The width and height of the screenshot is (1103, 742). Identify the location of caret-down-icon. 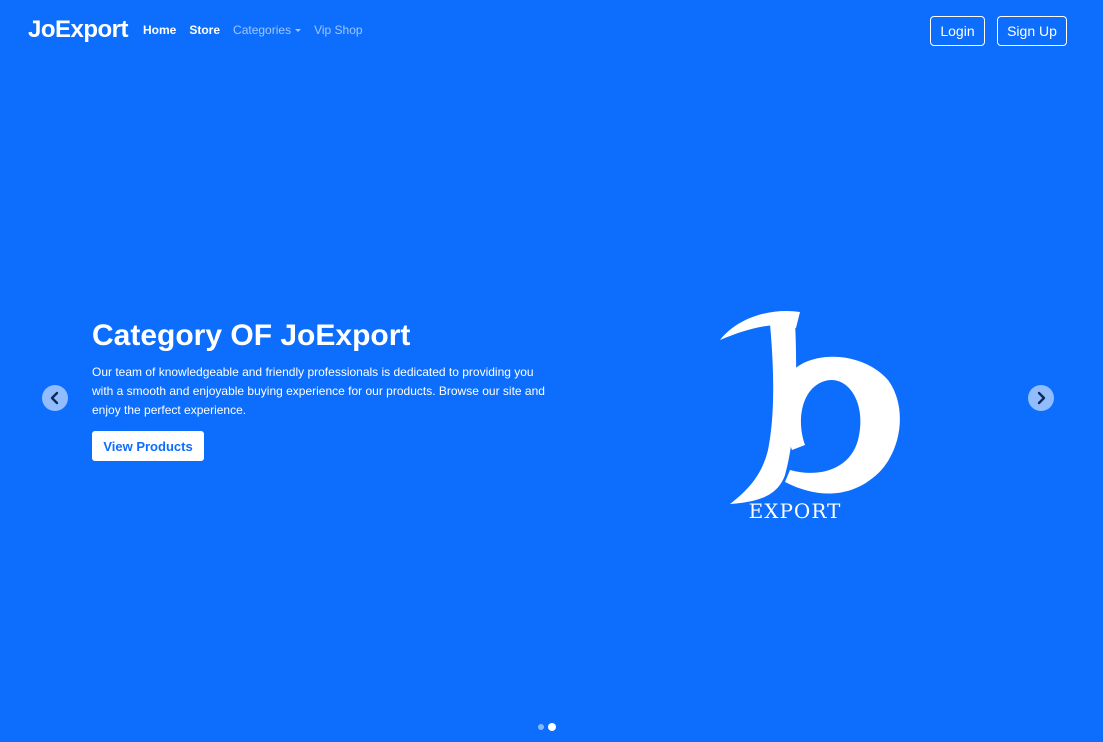
(298, 31).